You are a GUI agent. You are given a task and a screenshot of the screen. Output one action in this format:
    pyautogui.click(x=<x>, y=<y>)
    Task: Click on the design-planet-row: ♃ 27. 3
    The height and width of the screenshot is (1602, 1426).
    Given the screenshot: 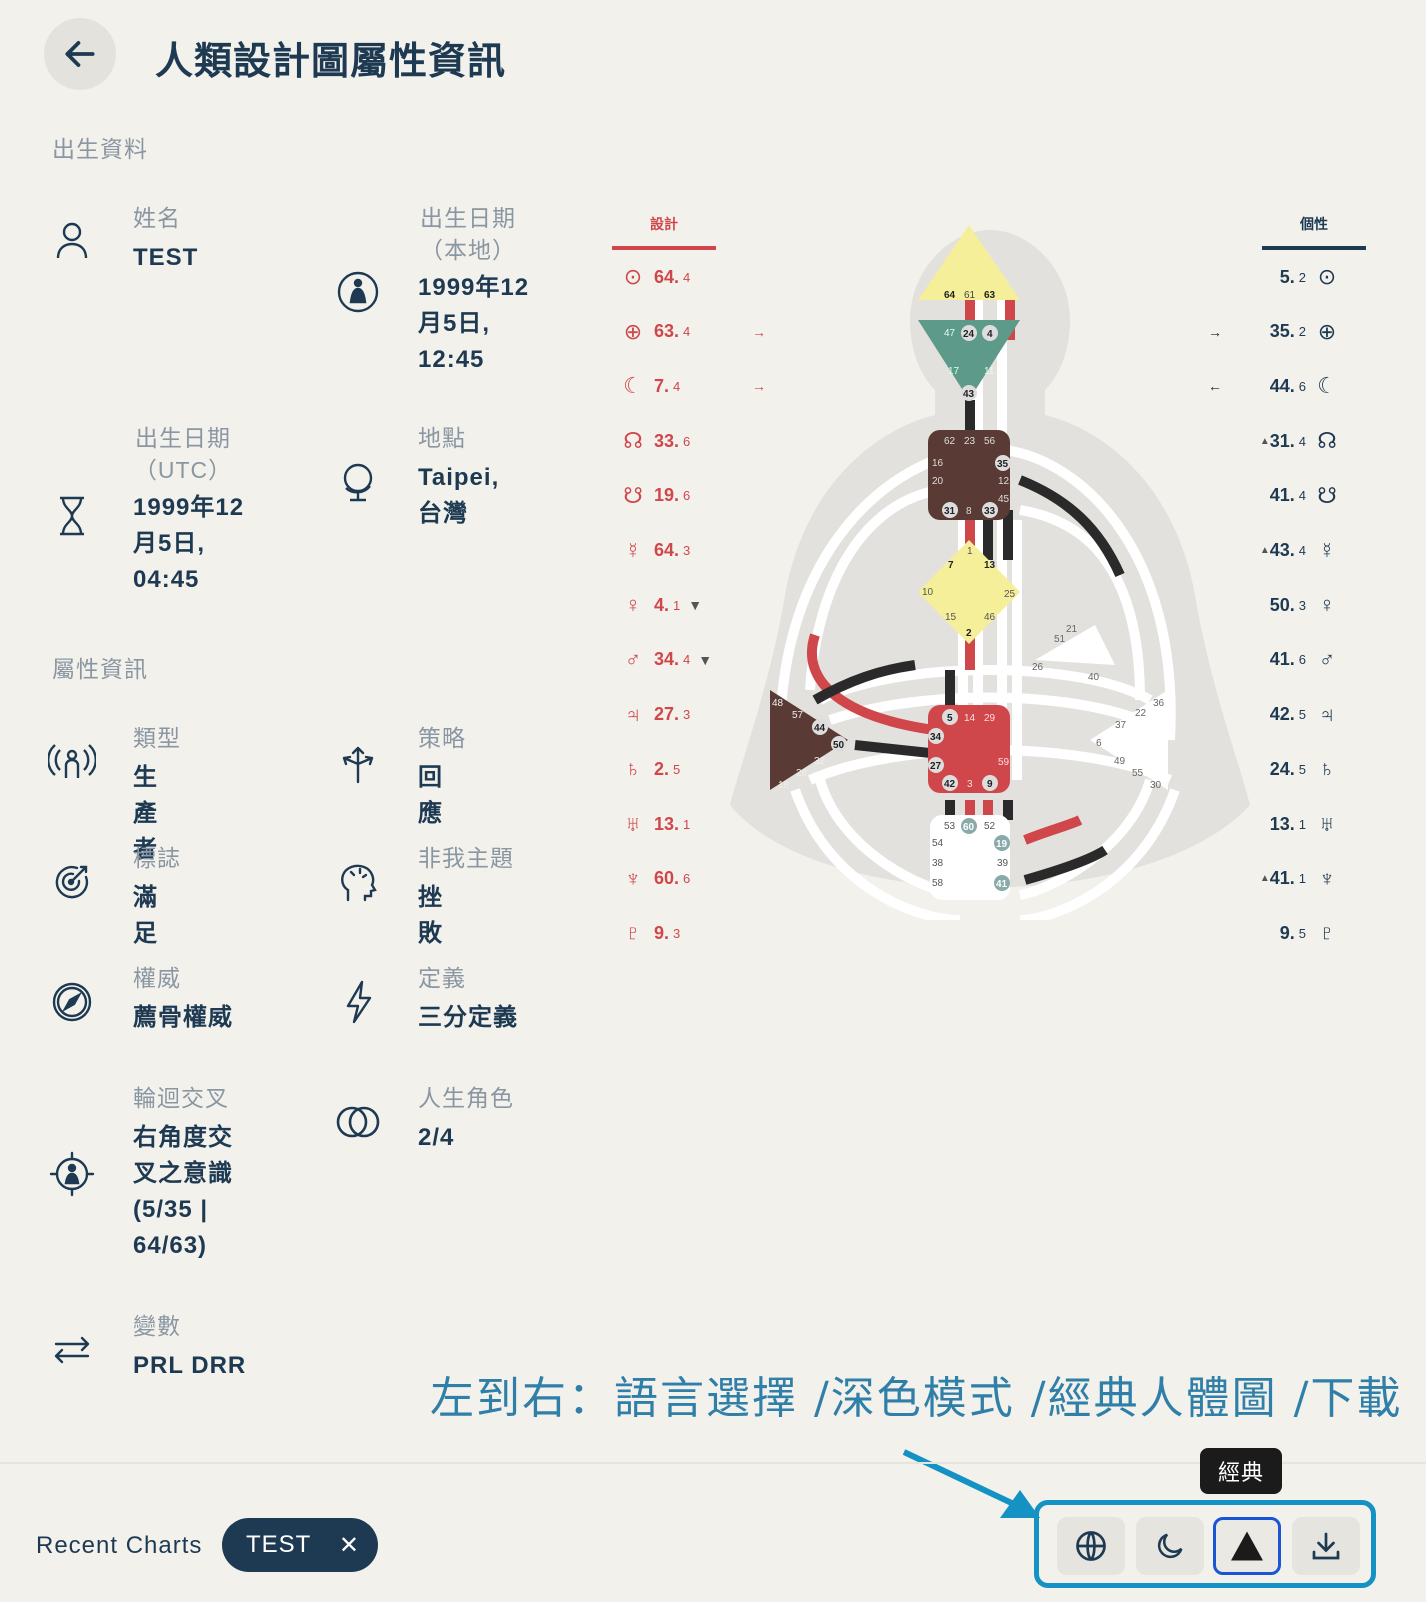 What is the action you would take?
    pyautogui.click(x=659, y=715)
    